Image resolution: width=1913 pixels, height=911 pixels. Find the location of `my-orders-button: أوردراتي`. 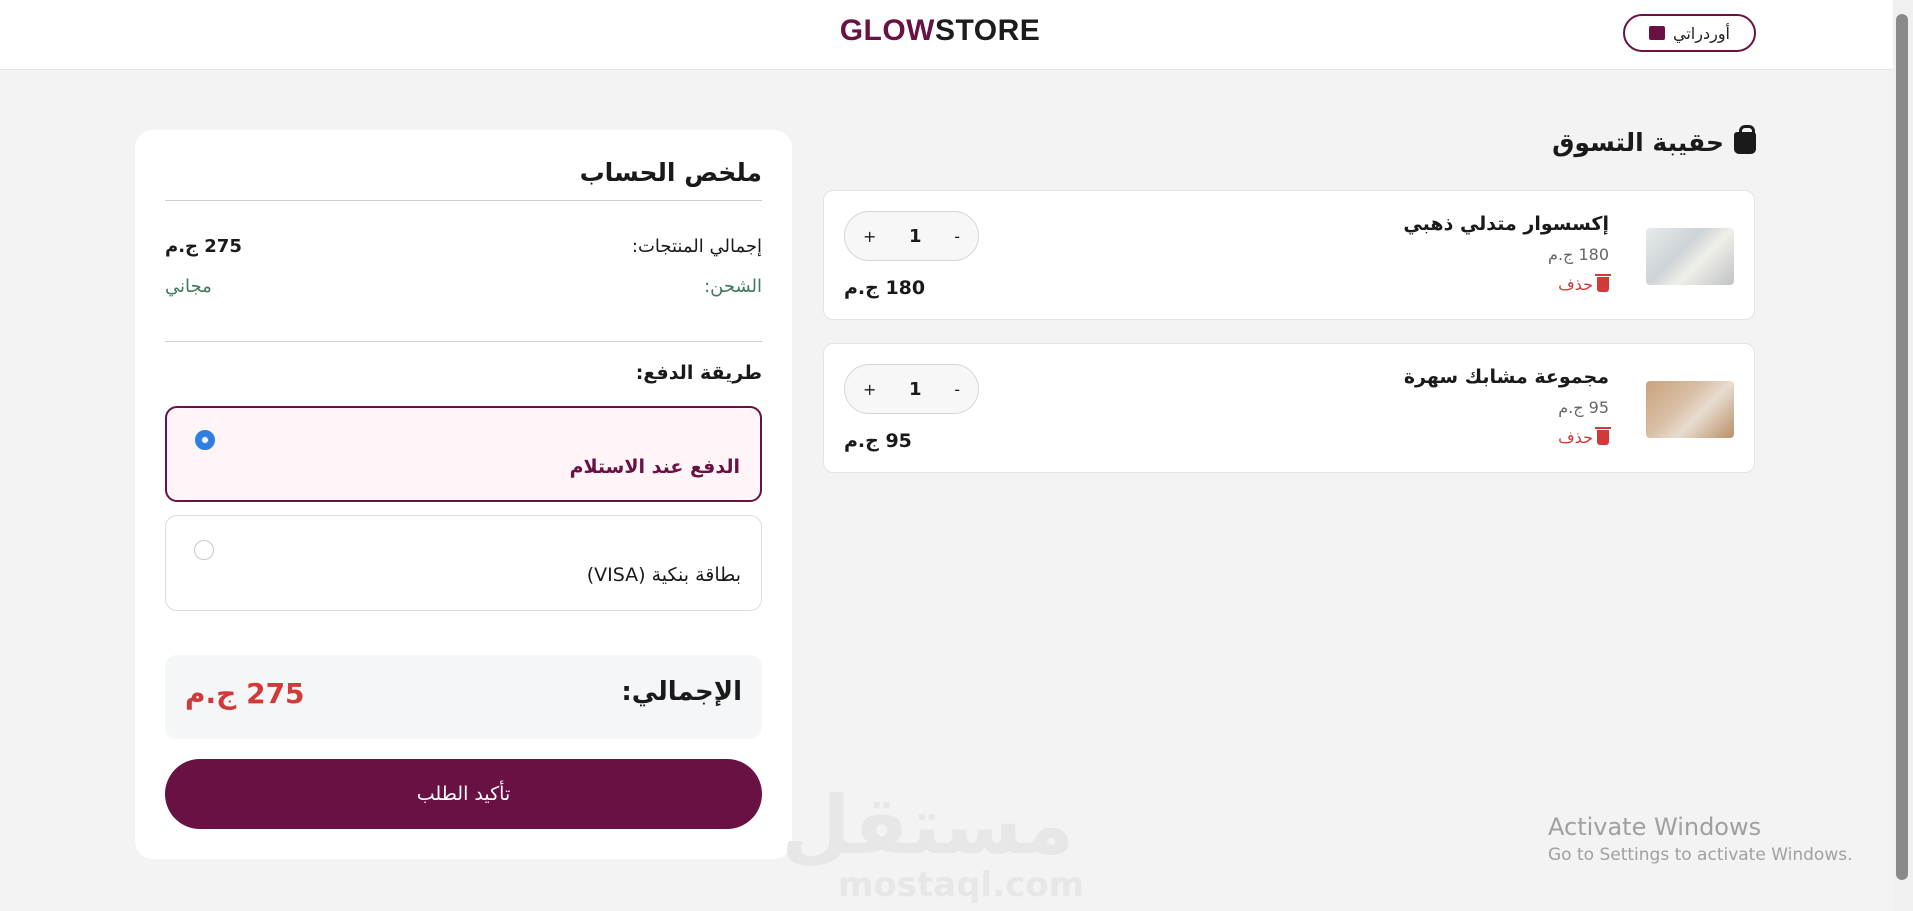

my-orders-button: أوردراتي is located at coordinates (1689, 33).